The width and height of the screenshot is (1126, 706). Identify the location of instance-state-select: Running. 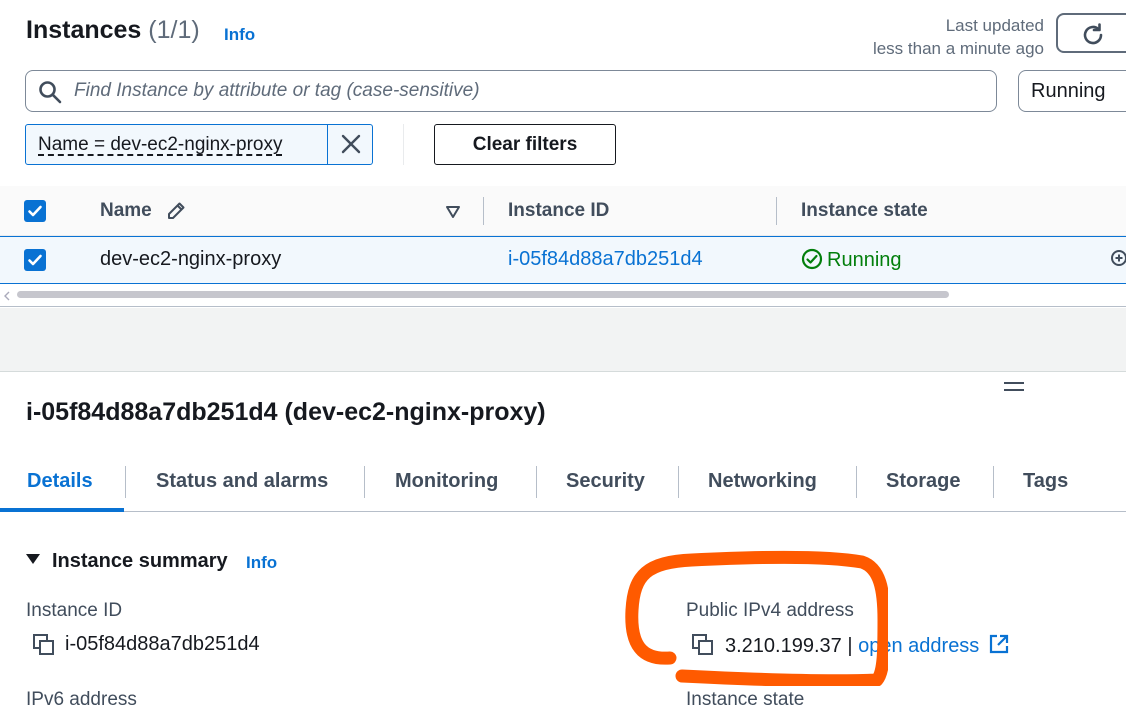
(1072, 91).